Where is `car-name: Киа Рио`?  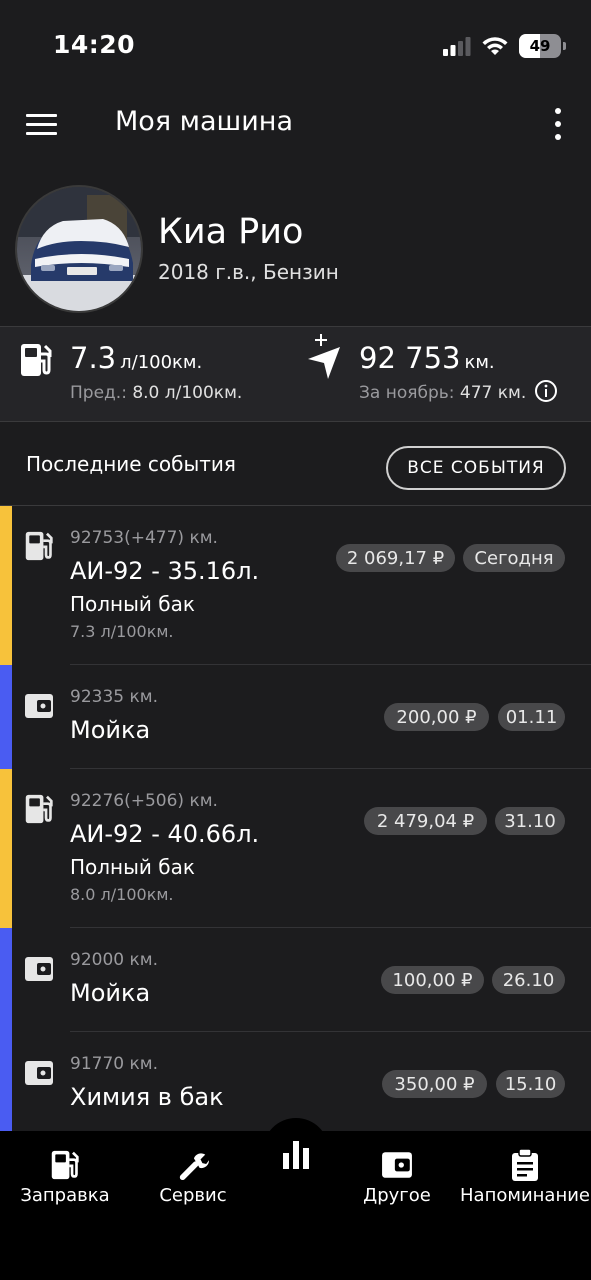
car-name: Киа Рио is located at coordinates (231, 232).